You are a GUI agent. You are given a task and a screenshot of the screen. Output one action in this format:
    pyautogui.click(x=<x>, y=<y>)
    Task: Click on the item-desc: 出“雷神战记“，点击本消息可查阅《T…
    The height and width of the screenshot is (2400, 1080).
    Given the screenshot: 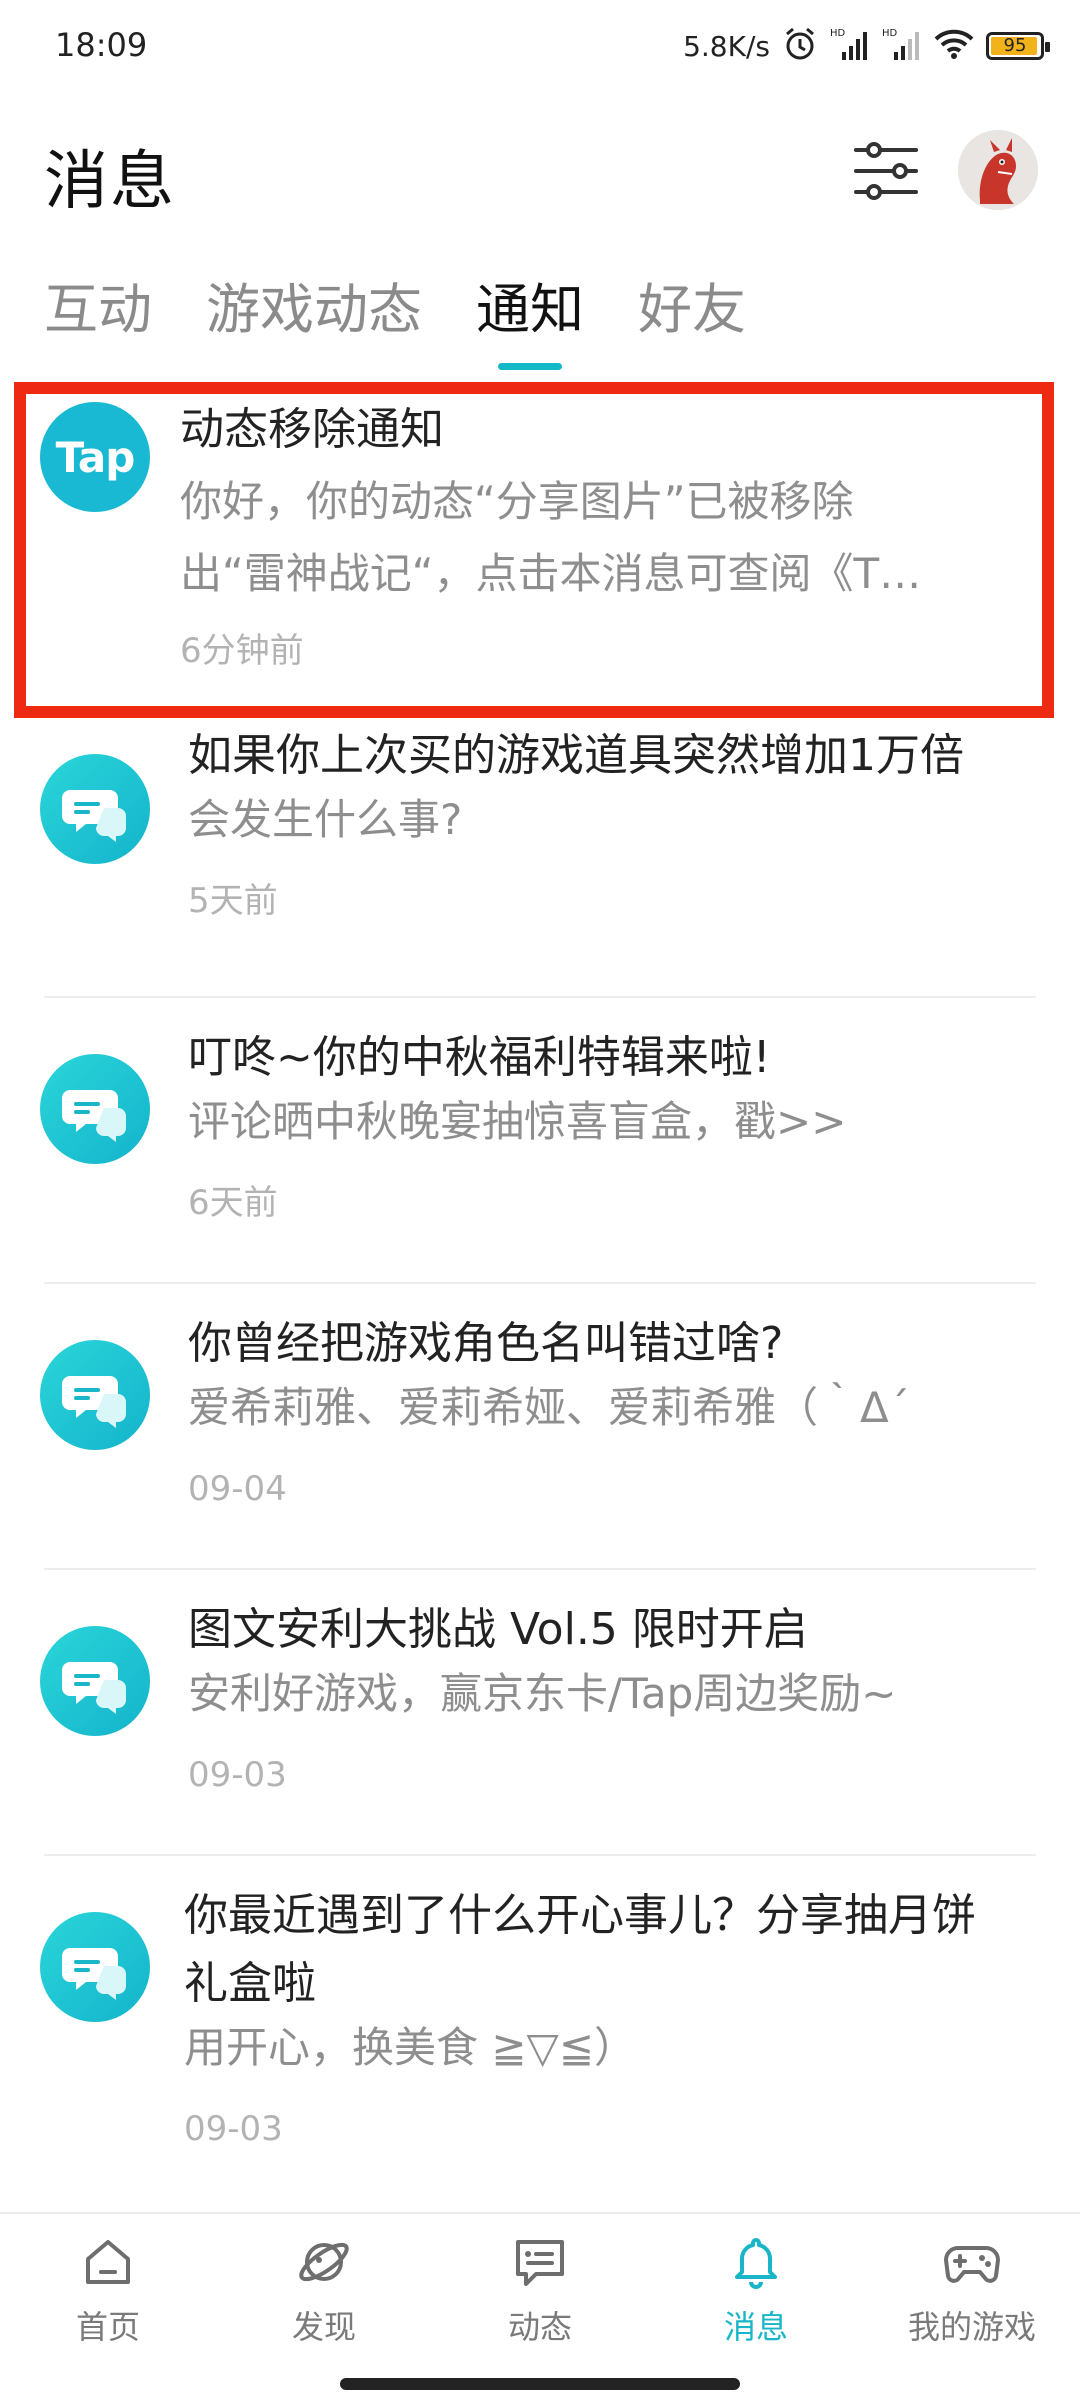 What is the action you would take?
    pyautogui.click(x=551, y=573)
    